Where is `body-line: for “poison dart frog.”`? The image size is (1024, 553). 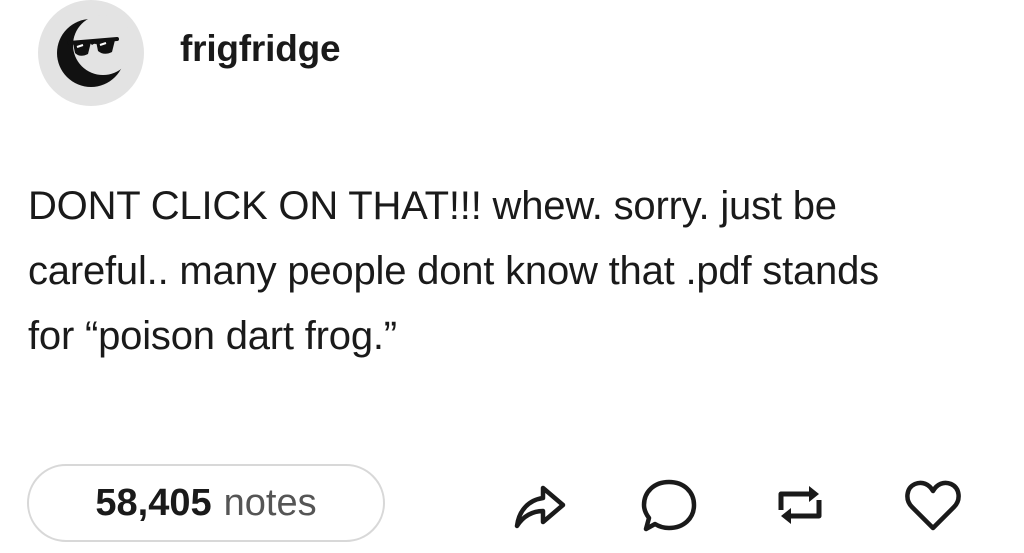 body-line: for “poison dart frog.” is located at coordinates (212, 336).